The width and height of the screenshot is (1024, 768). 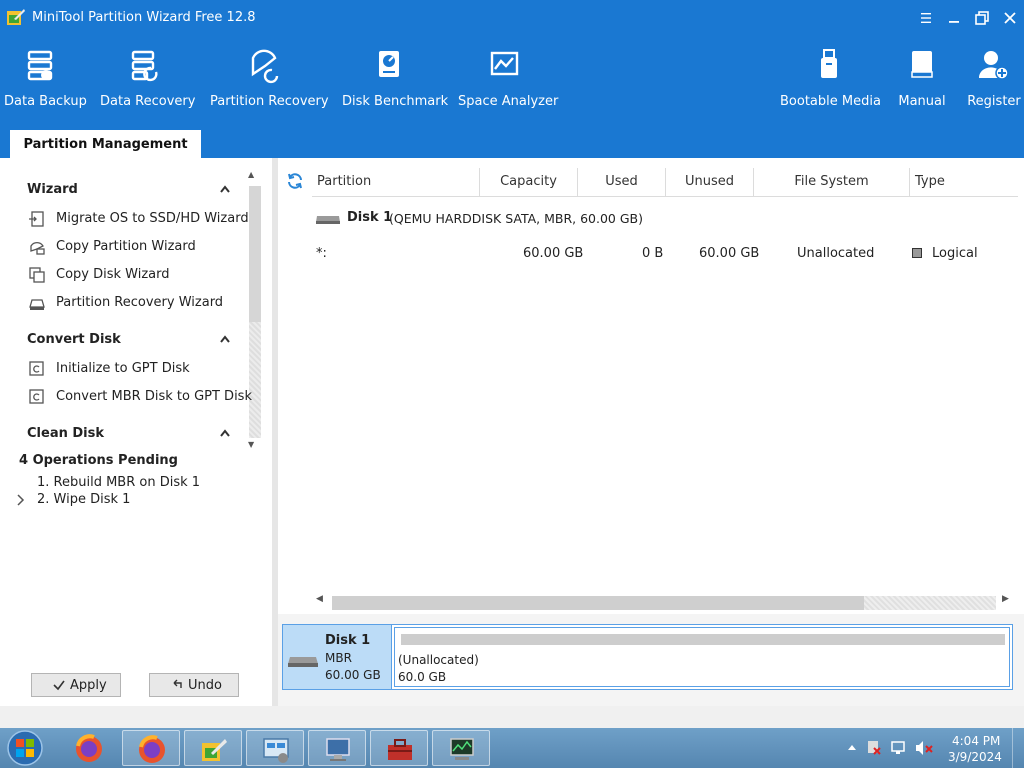 What do you see at coordinates (553, 253) in the screenshot?
I see `cell-capacity: 60.00 GB` at bounding box center [553, 253].